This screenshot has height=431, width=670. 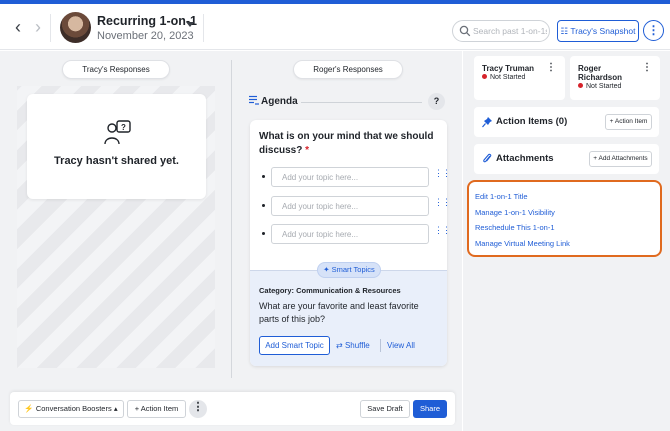 I want to click on agenda-divider, so click(x=361, y=102).